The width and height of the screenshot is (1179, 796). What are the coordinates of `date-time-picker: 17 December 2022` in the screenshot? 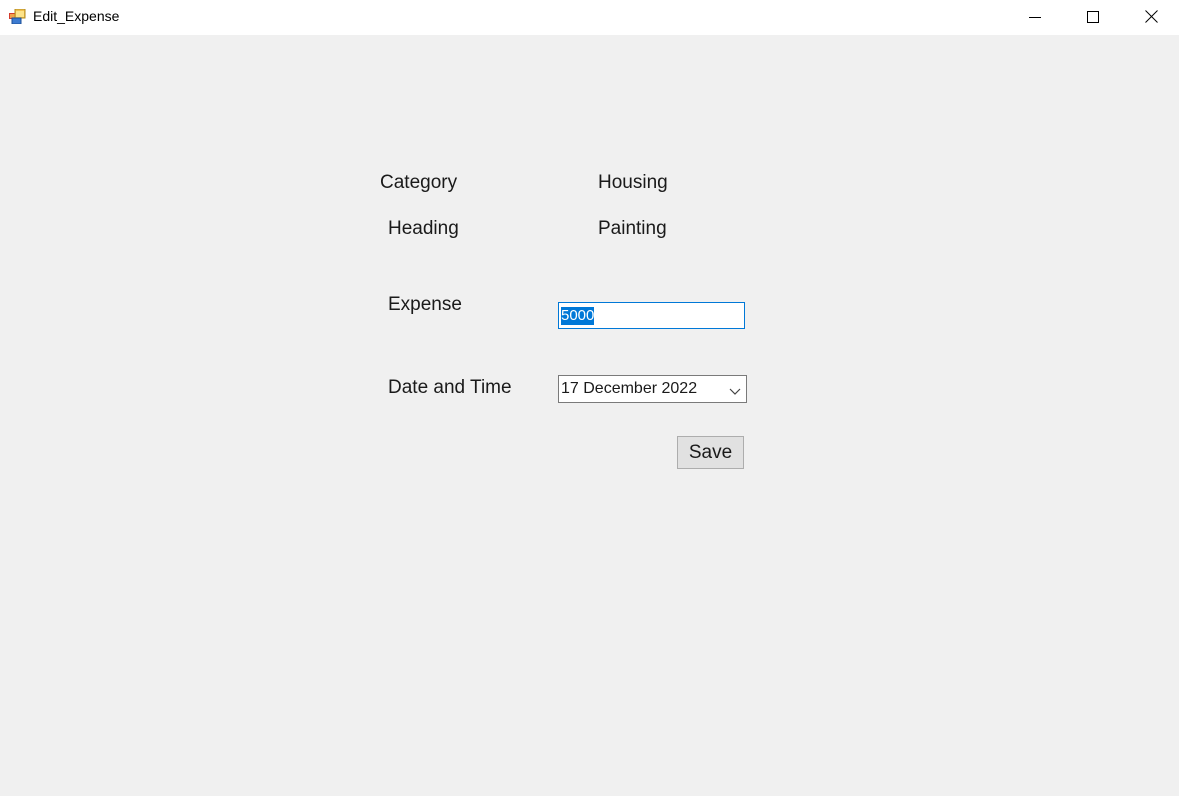 It's located at (652, 389).